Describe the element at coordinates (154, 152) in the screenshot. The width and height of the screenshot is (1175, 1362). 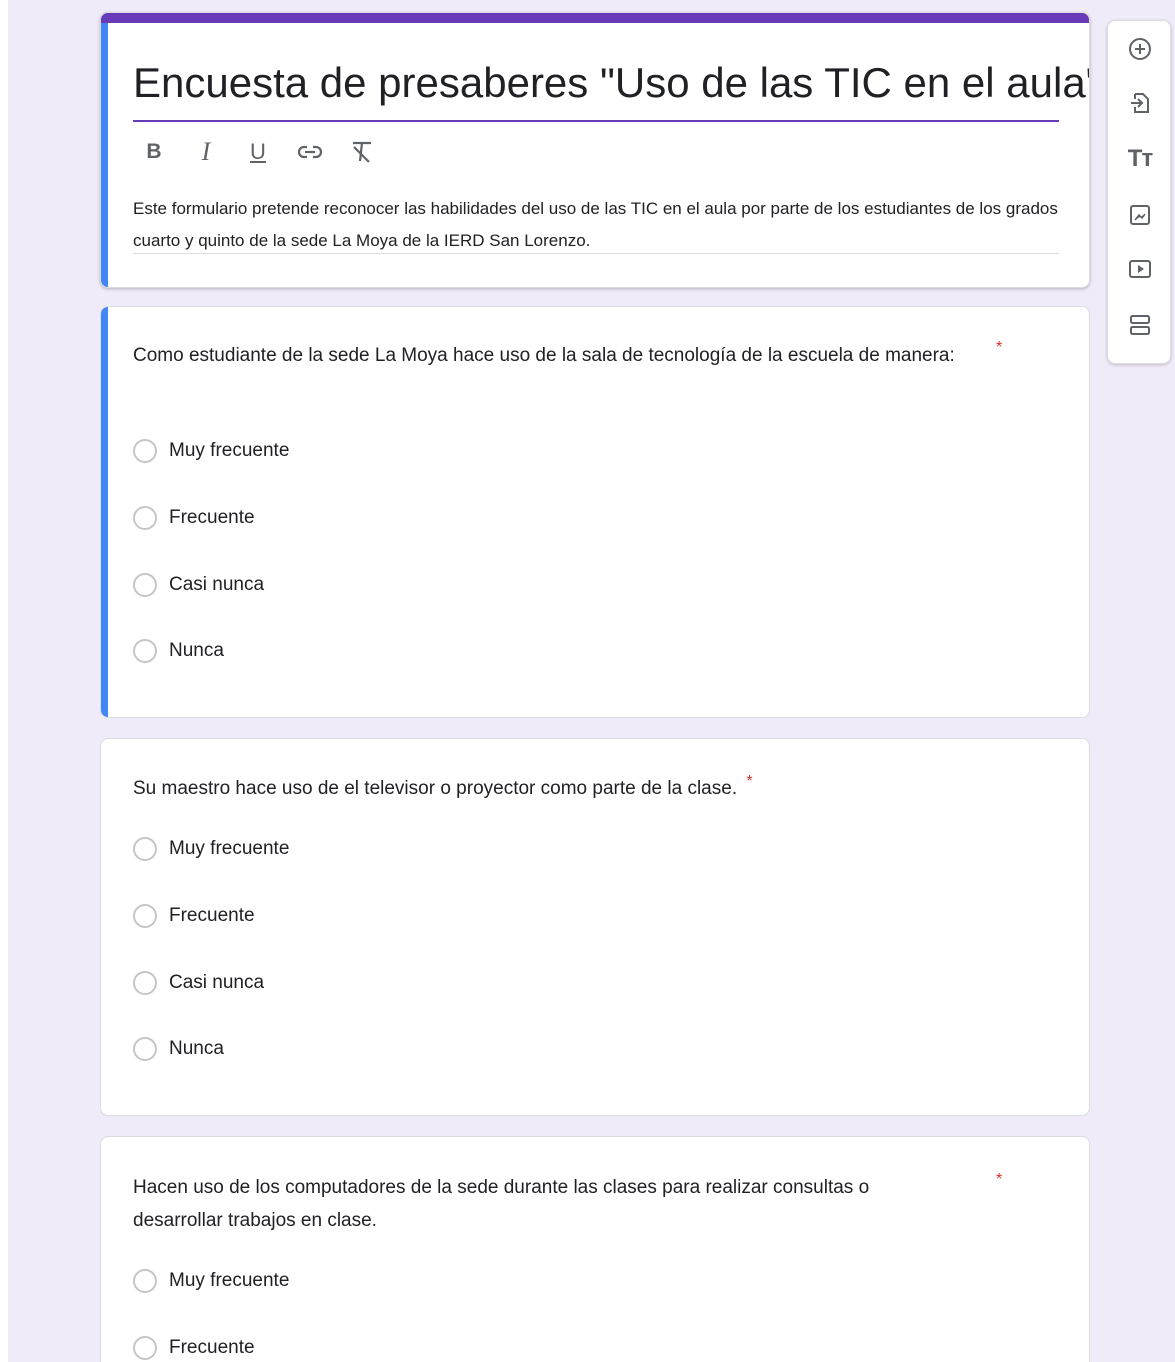
I see `bold-button: B` at that location.